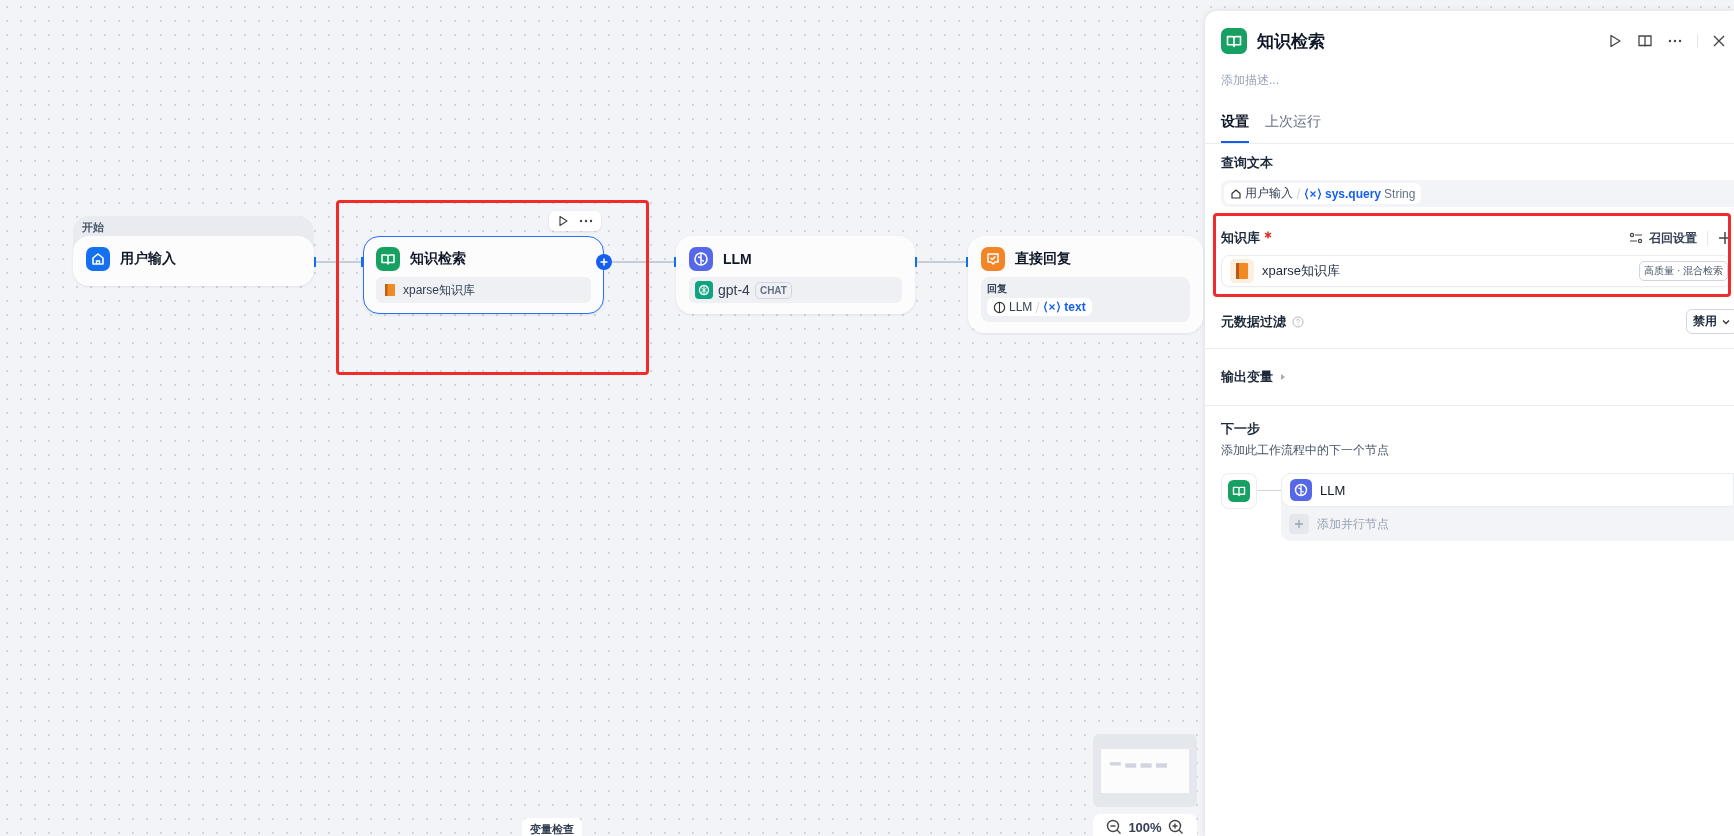  Describe the element at coordinates (1085, 284) in the screenshot. I see `workflow-node: 直接回复 回复 LLM text` at that location.